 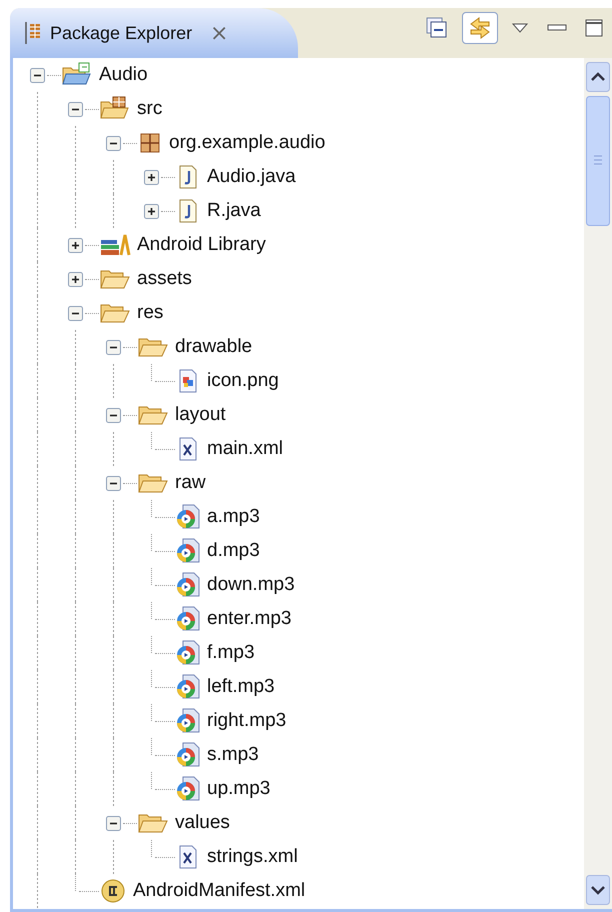 What do you see at coordinates (233, 755) in the screenshot?
I see `tree-item: s.mp3` at bounding box center [233, 755].